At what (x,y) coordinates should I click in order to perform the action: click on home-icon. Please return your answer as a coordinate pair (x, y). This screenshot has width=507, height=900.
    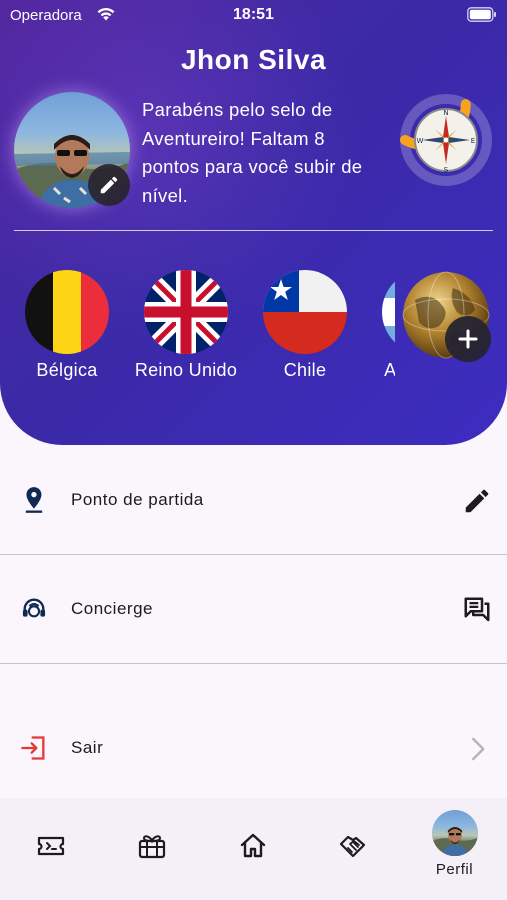
    Looking at the image, I should click on (252, 845).